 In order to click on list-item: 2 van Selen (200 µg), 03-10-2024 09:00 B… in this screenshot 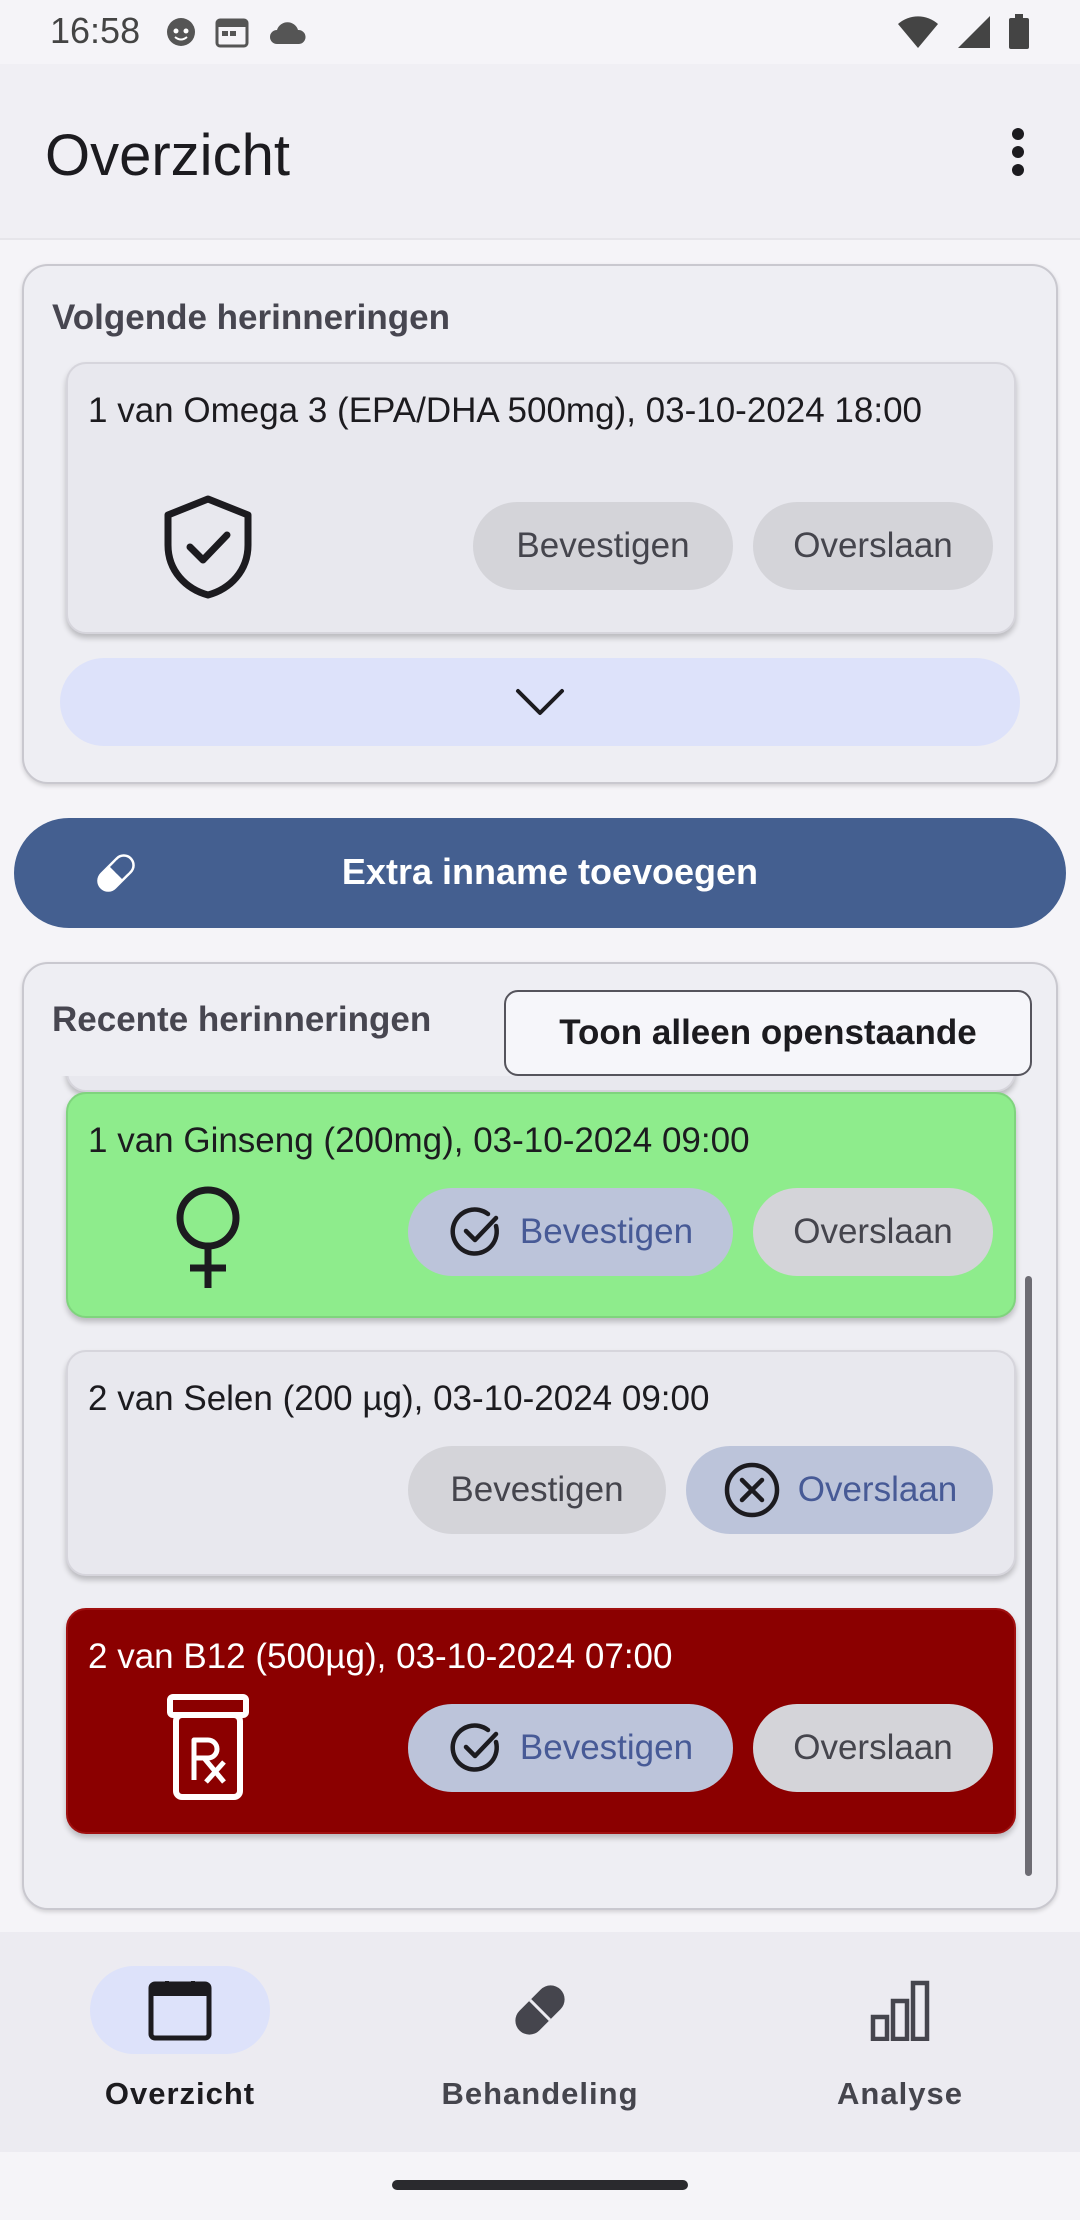, I will do `click(541, 1463)`.